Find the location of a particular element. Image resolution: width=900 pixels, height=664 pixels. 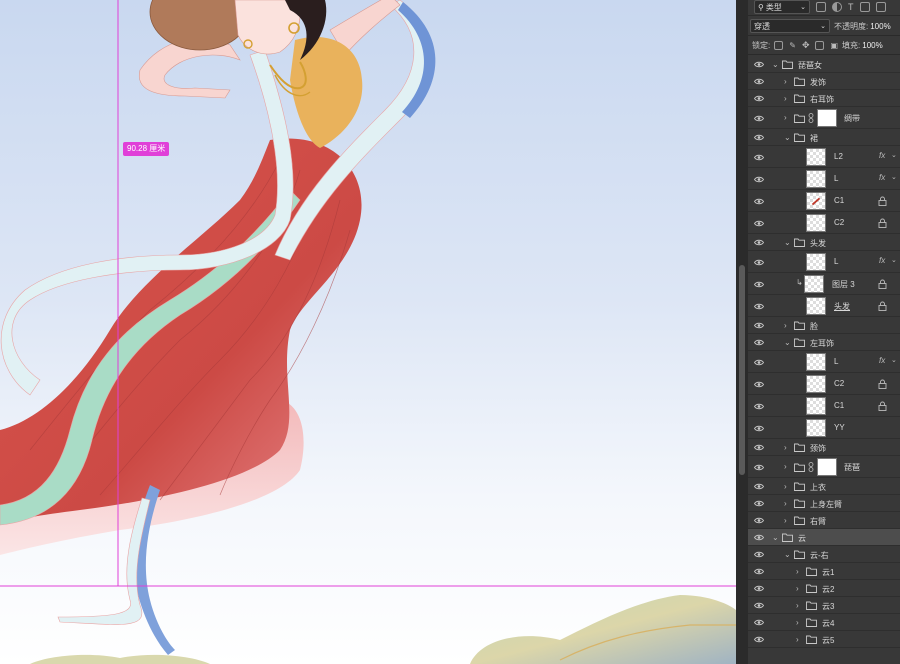

layer-row: L2 fx ⌄ is located at coordinates (824, 157).